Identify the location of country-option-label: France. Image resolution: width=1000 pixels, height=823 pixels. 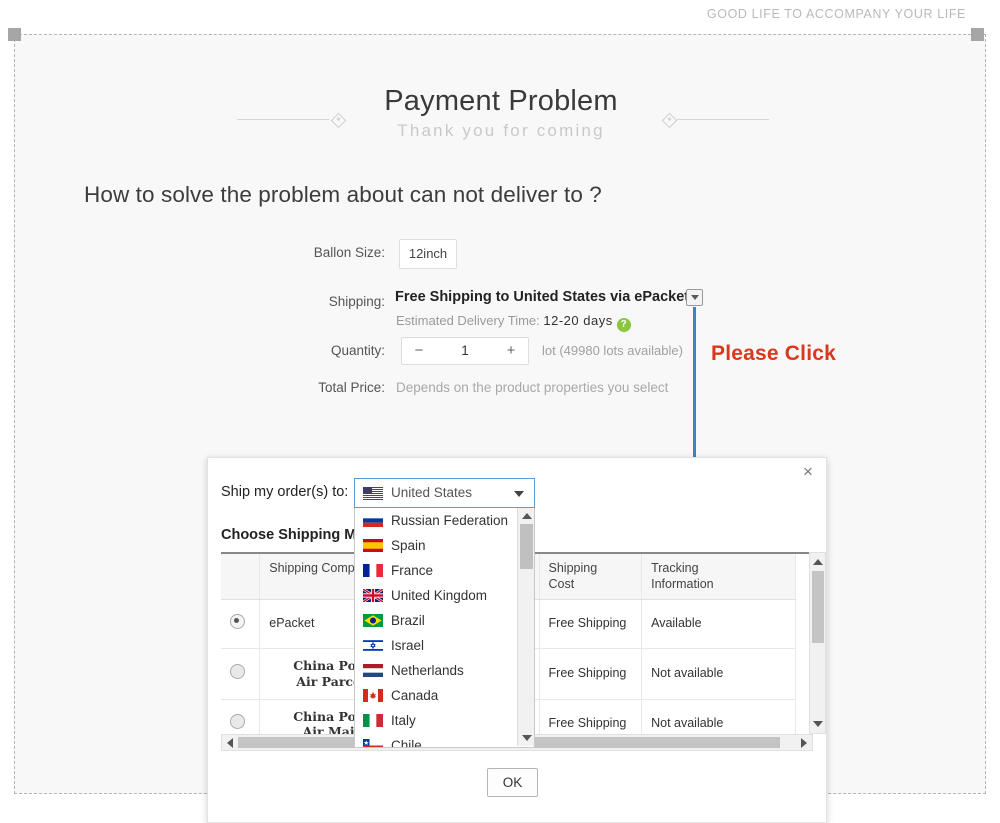
(412, 570).